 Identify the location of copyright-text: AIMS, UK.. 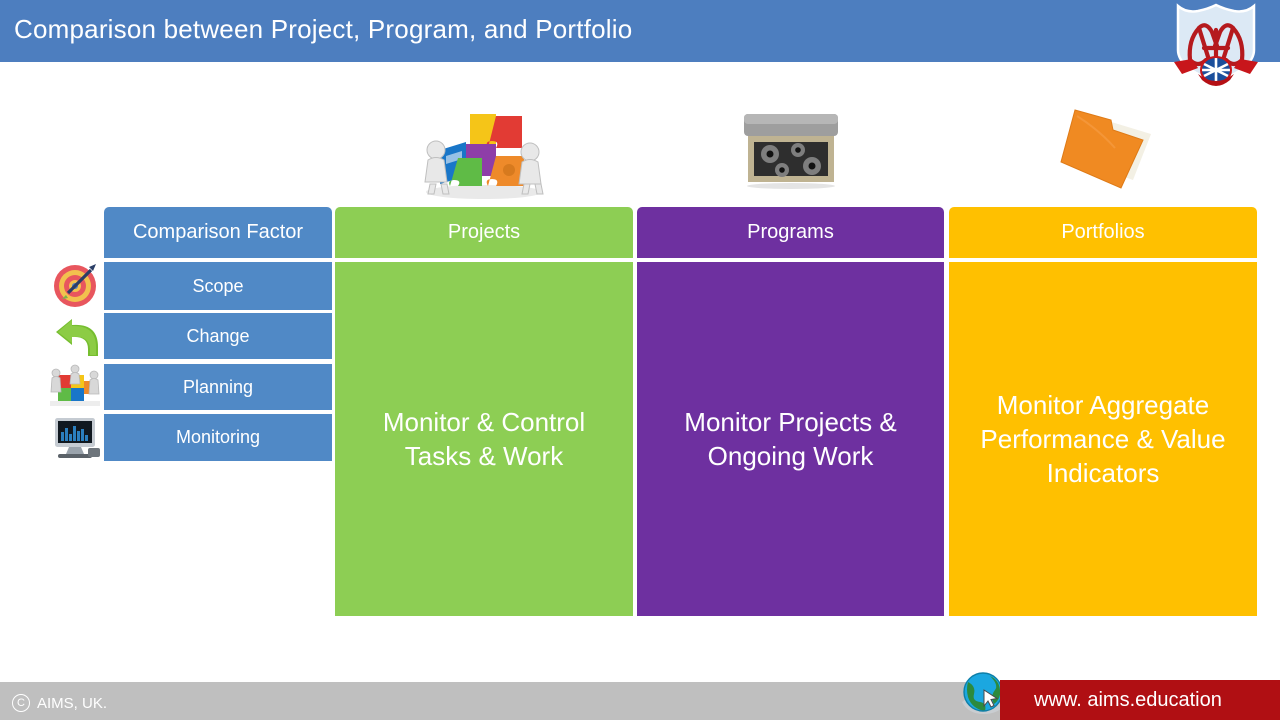
(72, 703).